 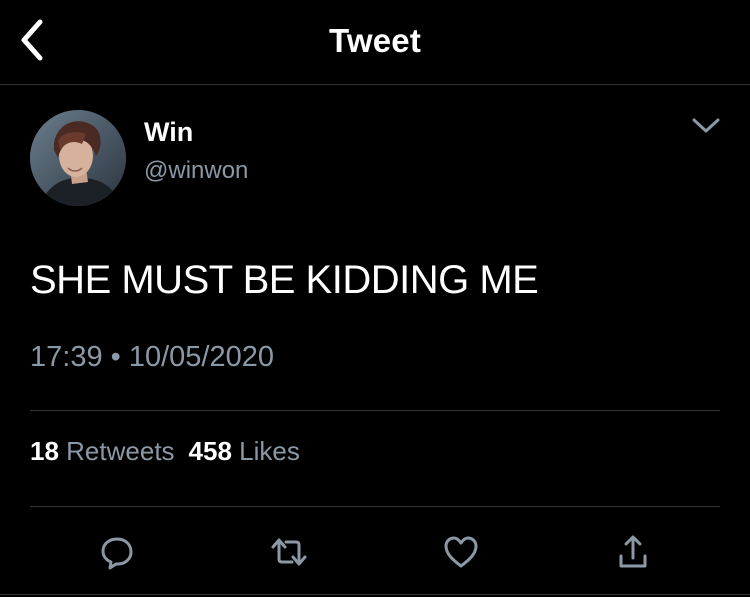 I want to click on likes-stat: 458 Likes, so click(x=244, y=451).